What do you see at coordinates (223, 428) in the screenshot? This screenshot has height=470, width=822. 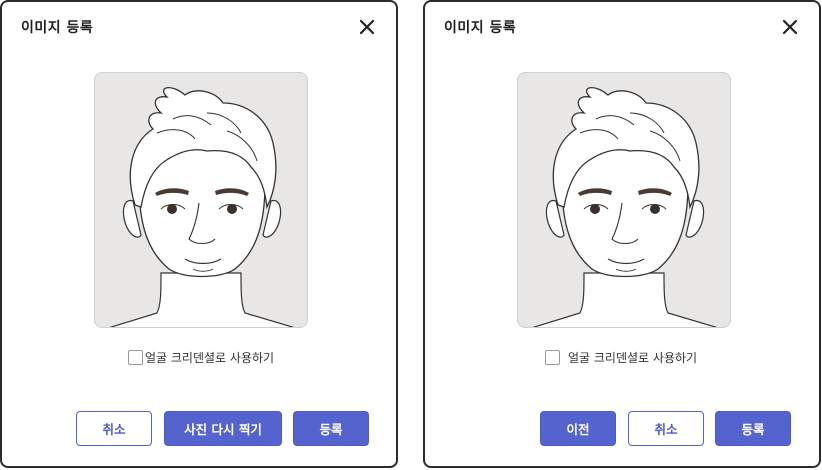 I see `retake-photo-button: 사진 다시 찍기` at bounding box center [223, 428].